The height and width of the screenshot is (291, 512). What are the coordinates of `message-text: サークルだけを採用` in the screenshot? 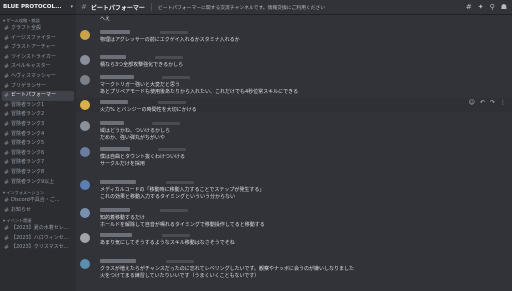 It's located at (122, 164).